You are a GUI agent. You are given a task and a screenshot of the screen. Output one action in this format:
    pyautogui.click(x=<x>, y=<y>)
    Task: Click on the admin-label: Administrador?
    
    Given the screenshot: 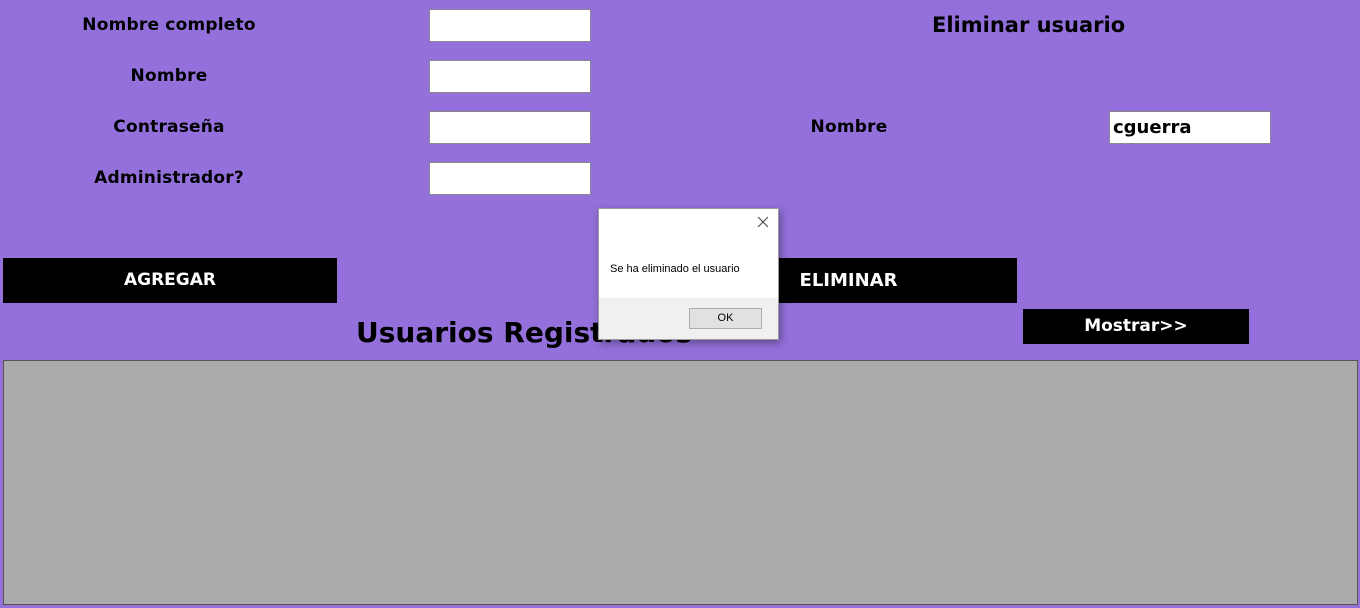 What is the action you would take?
    pyautogui.click(x=169, y=178)
    